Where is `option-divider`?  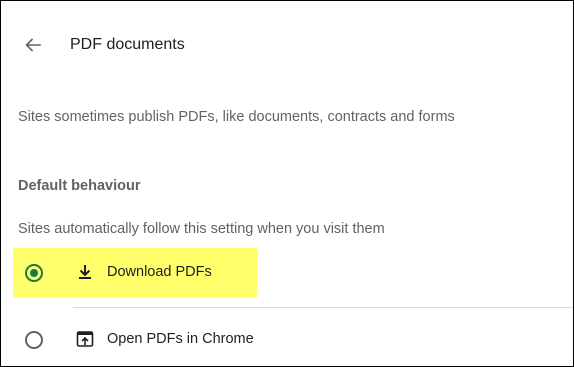 option-divider is located at coordinates (323, 307).